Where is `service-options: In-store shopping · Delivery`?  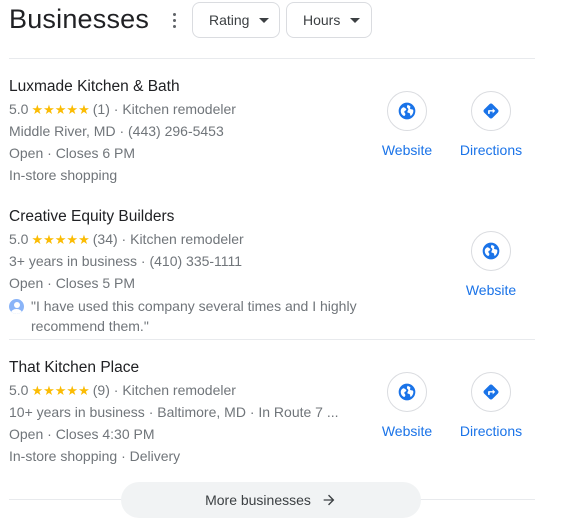
service-options: In-store shopping · Delivery is located at coordinates (95, 456).